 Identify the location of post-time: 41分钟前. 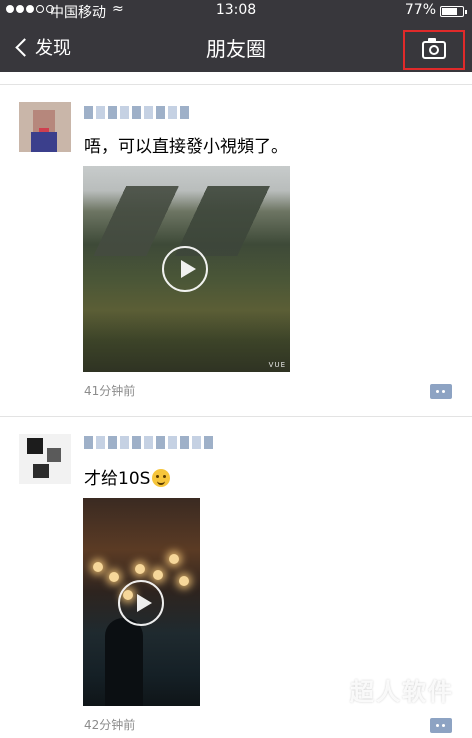
(110, 391).